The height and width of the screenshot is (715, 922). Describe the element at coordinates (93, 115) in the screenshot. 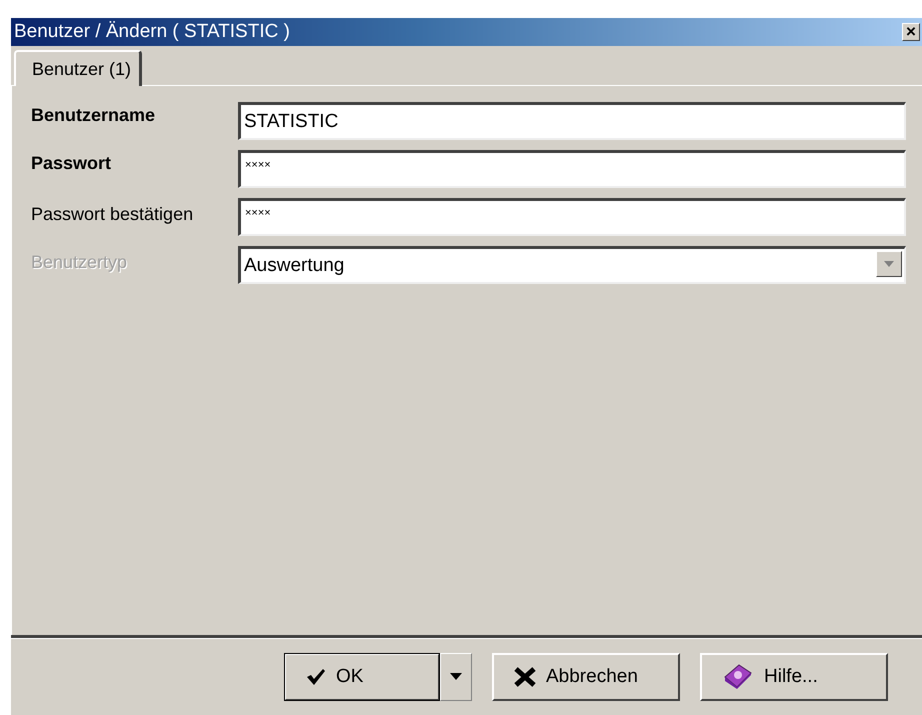

I see `field-label: Benutzername` at that location.